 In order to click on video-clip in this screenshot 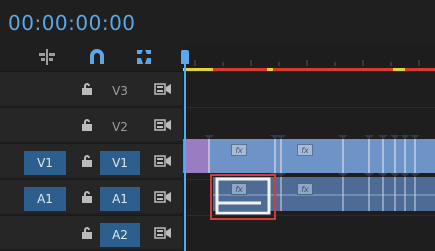, I will do `click(387, 156)`.